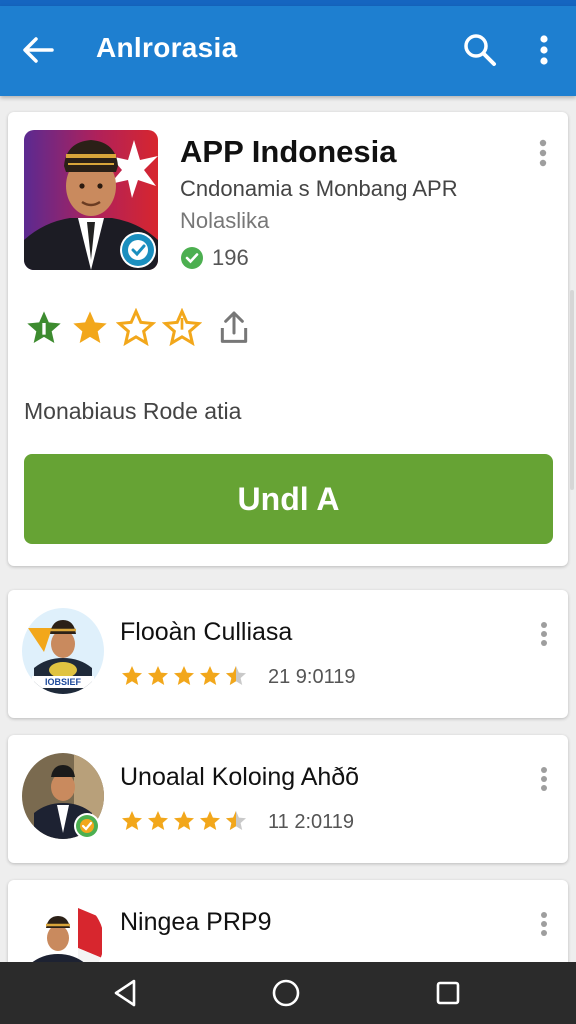  I want to click on list-item-name: Flooàn Culliasa, so click(206, 632).